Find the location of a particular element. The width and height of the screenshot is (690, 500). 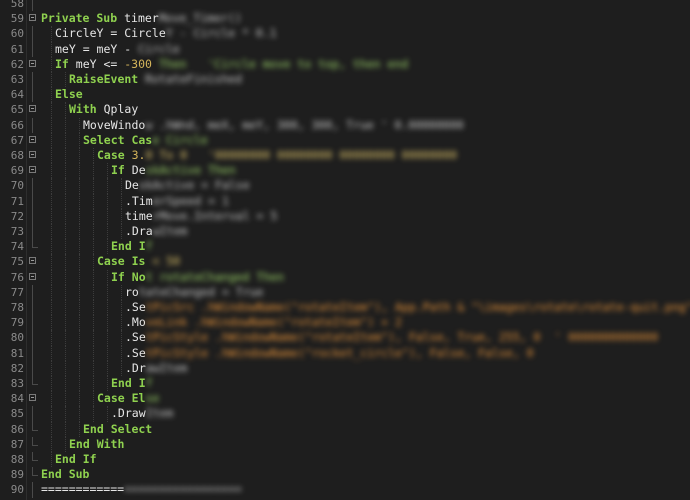

line-code: End If is located at coordinates (132, 383).